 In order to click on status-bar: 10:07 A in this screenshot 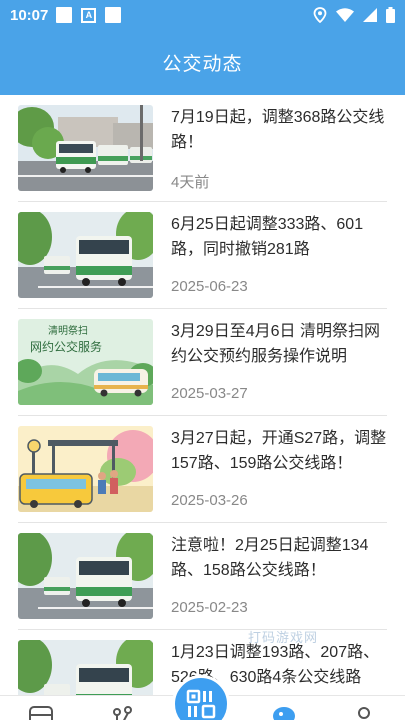, I will do `click(202, 15)`.